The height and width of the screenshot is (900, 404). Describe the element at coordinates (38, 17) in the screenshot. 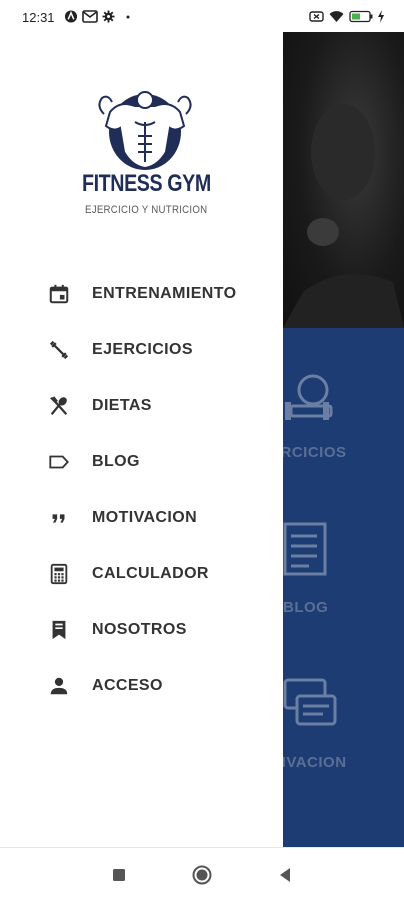

I see `status-time: 12:31` at that location.